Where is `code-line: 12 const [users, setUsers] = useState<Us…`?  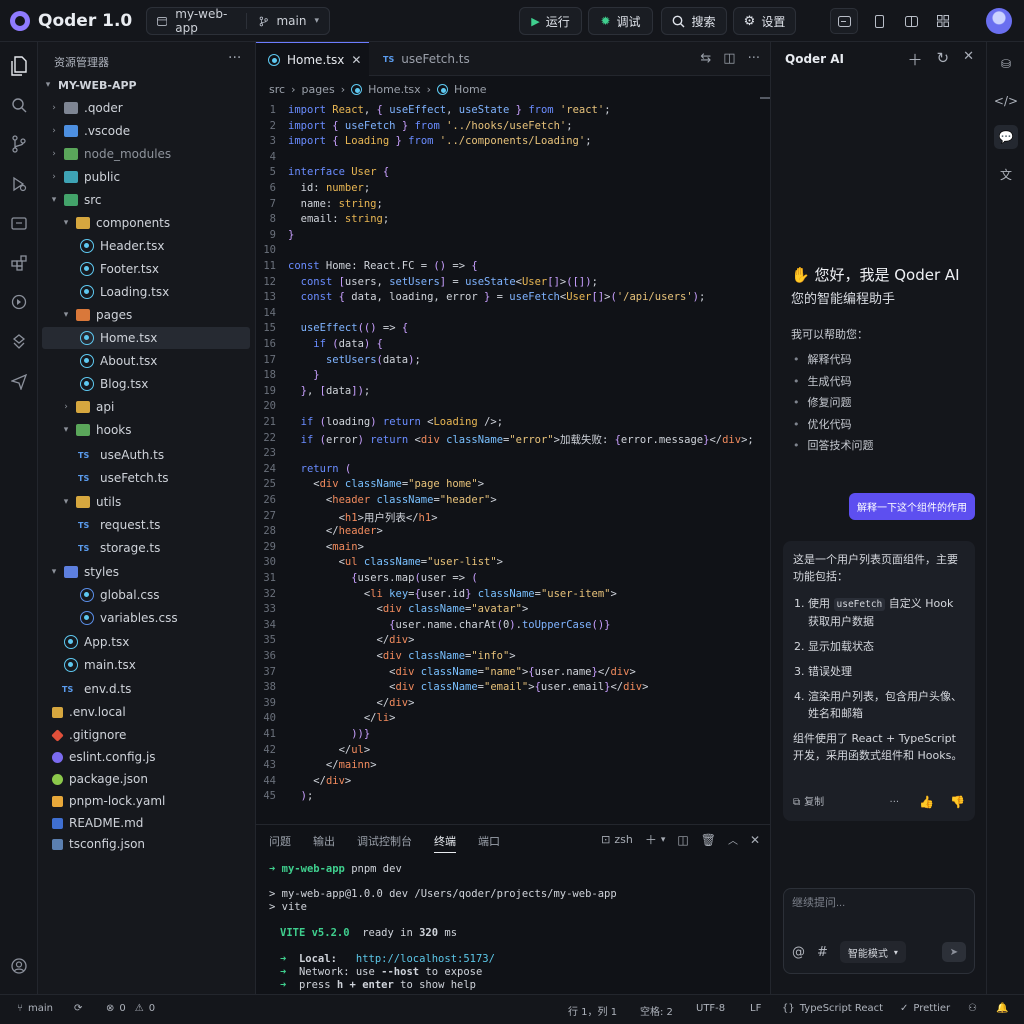 code-line: 12 const [users, setUsers] = useState<Us… is located at coordinates (427, 284).